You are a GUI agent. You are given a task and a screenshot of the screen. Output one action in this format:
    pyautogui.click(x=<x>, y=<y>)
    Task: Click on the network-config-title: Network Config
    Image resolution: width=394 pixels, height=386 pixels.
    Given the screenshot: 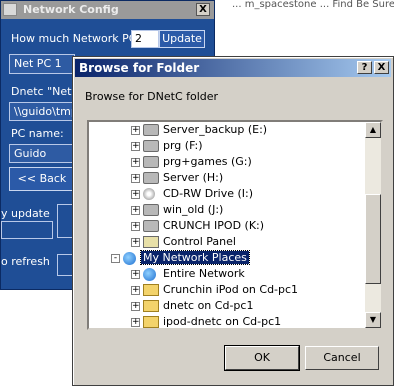 What is the action you would take?
    pyautogui.click(x=71, y=9)
    